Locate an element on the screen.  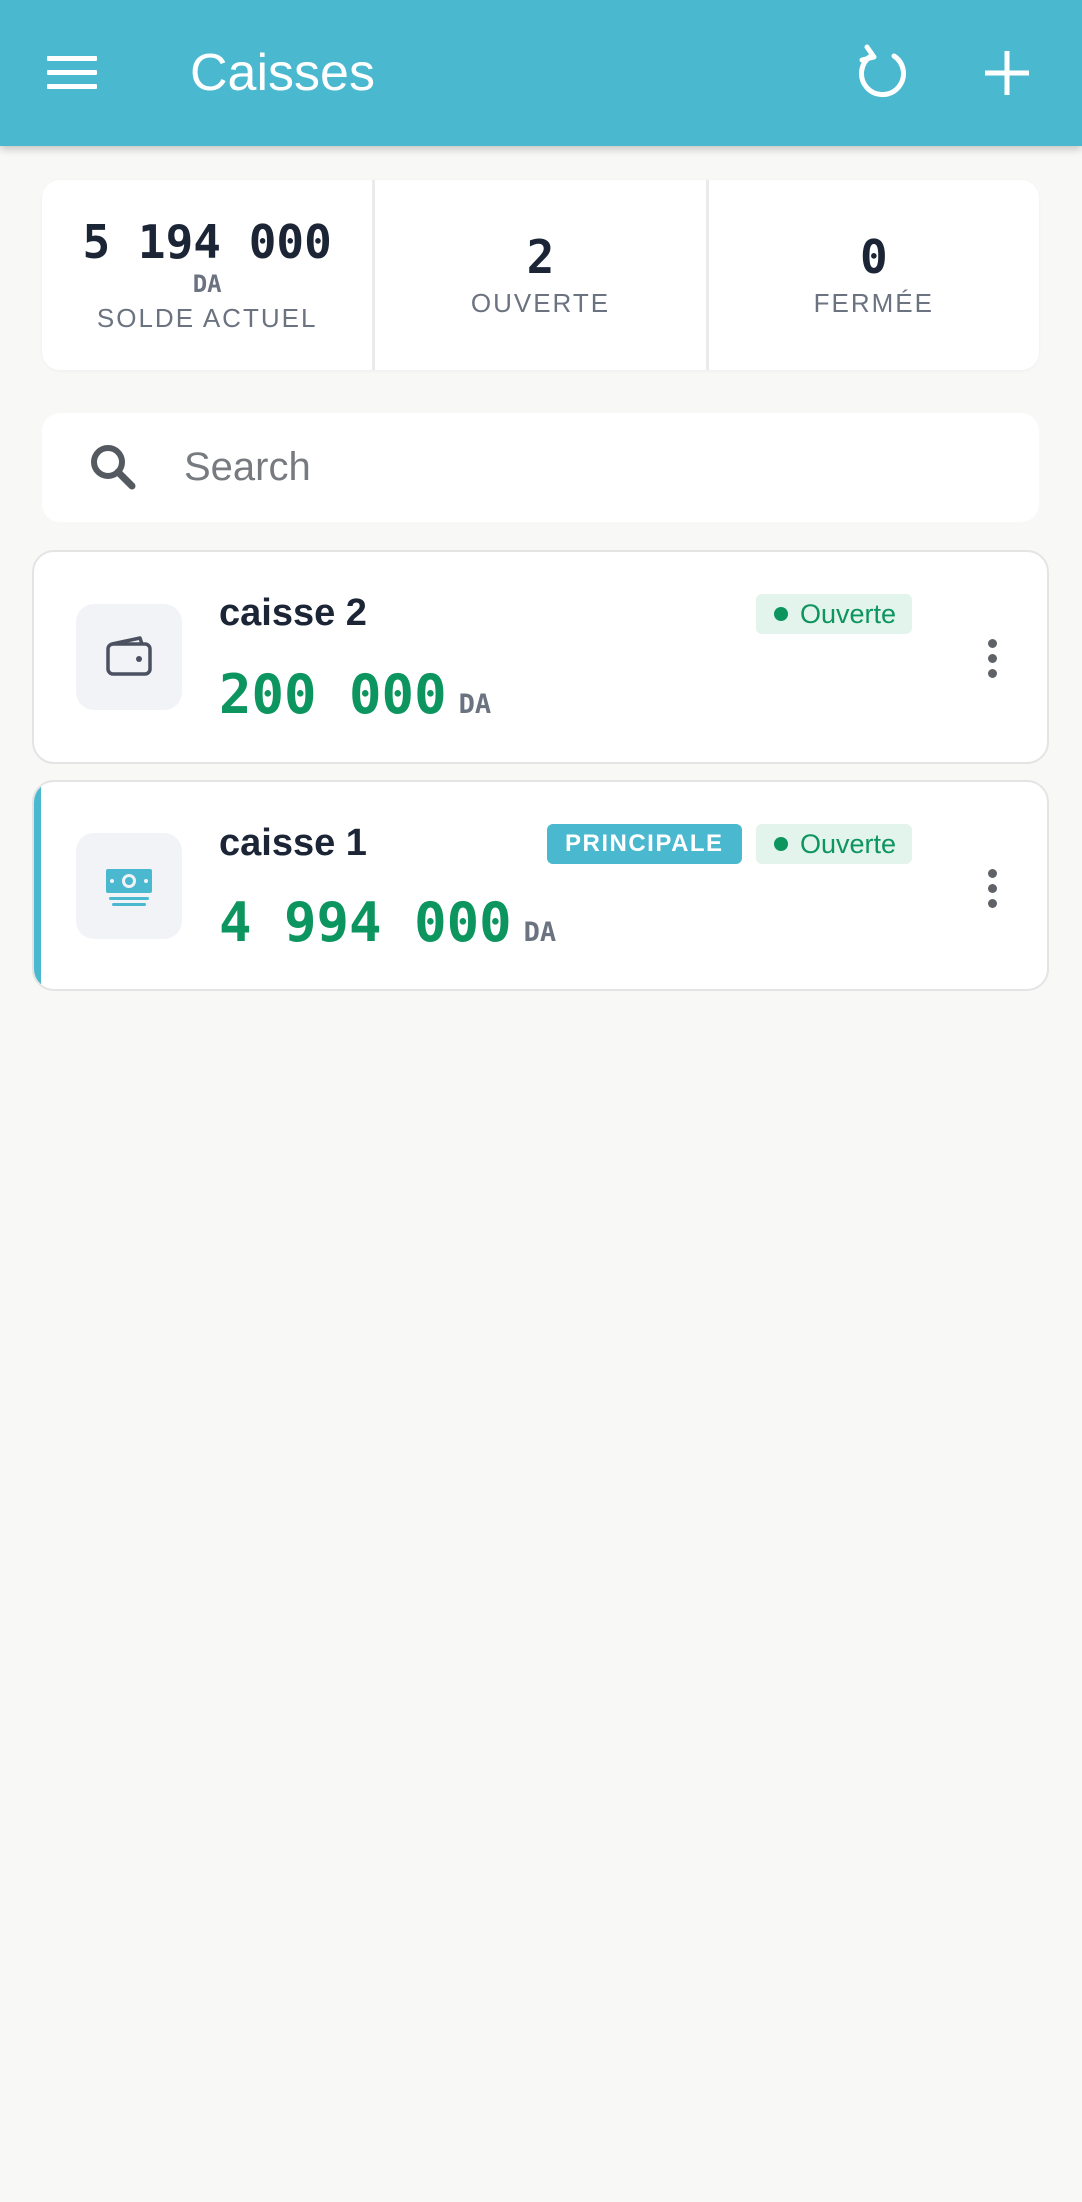
add-caisse-button is located at coordinates (1007, 73).